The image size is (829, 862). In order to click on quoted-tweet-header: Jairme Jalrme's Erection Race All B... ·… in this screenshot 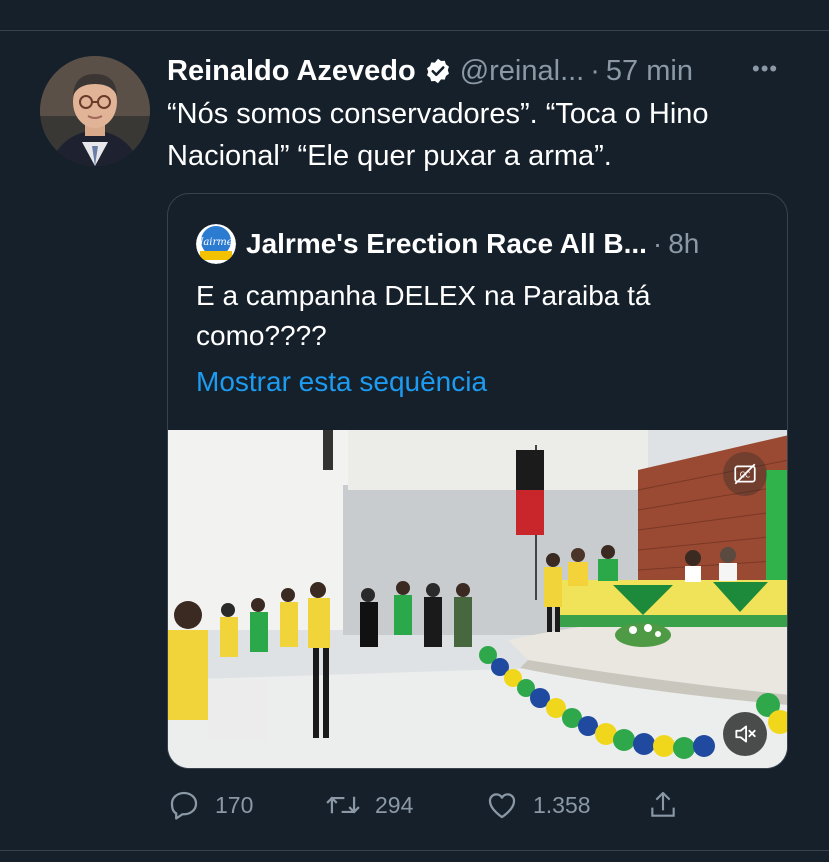, I will do `click(447, 244)`.